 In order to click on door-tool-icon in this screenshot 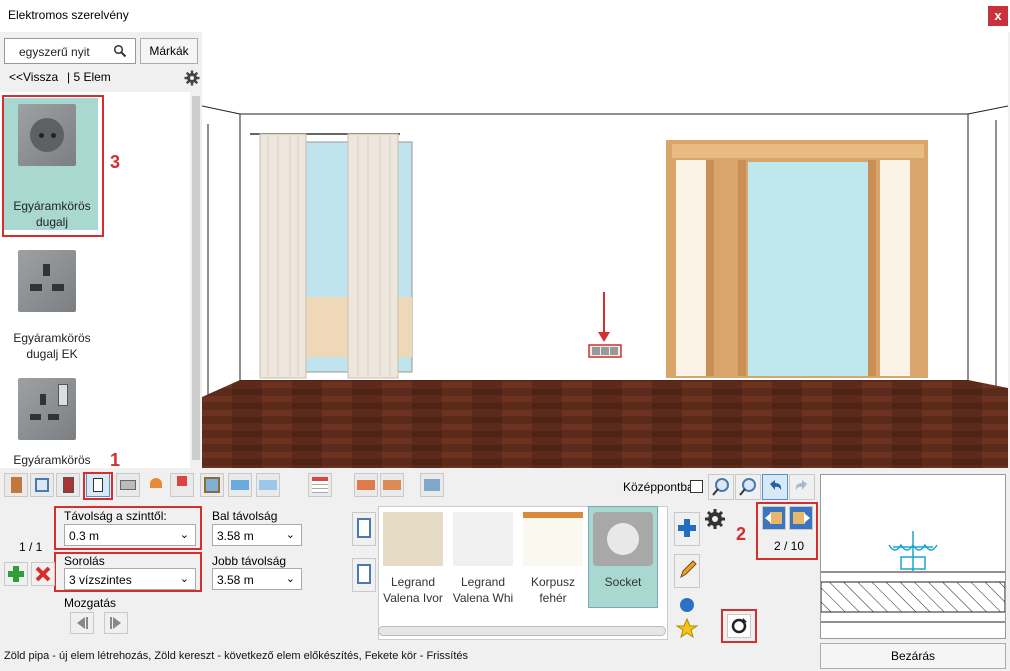, I will do `click(16, 485)`.